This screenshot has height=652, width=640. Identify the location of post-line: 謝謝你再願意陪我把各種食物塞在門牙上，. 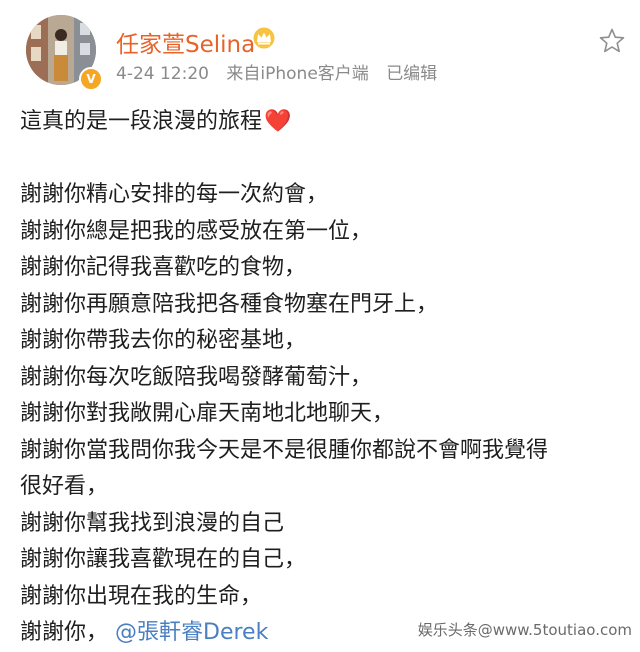
(229, 304).